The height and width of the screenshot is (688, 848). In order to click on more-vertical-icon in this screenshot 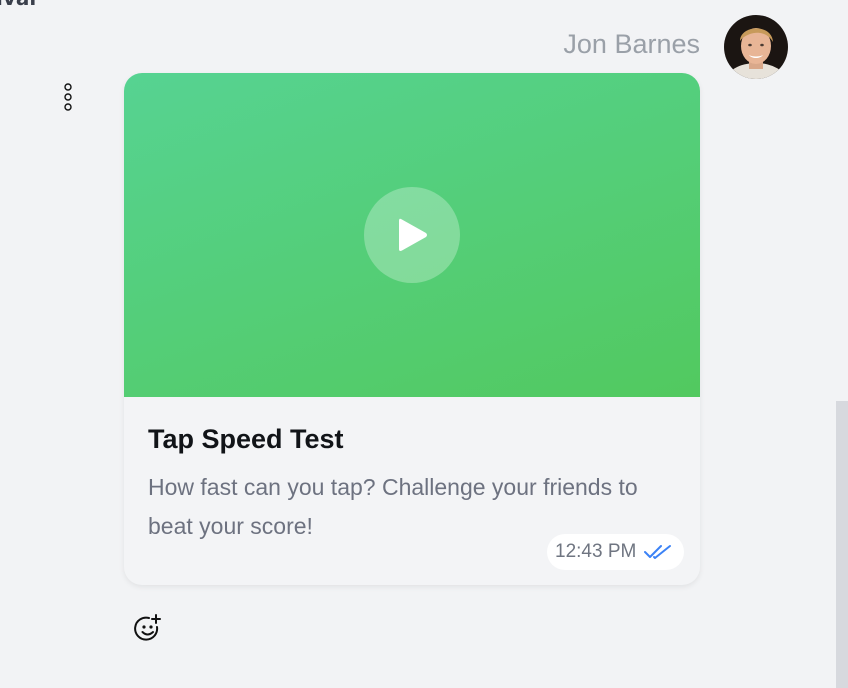, I will do `click(68, 97)`.